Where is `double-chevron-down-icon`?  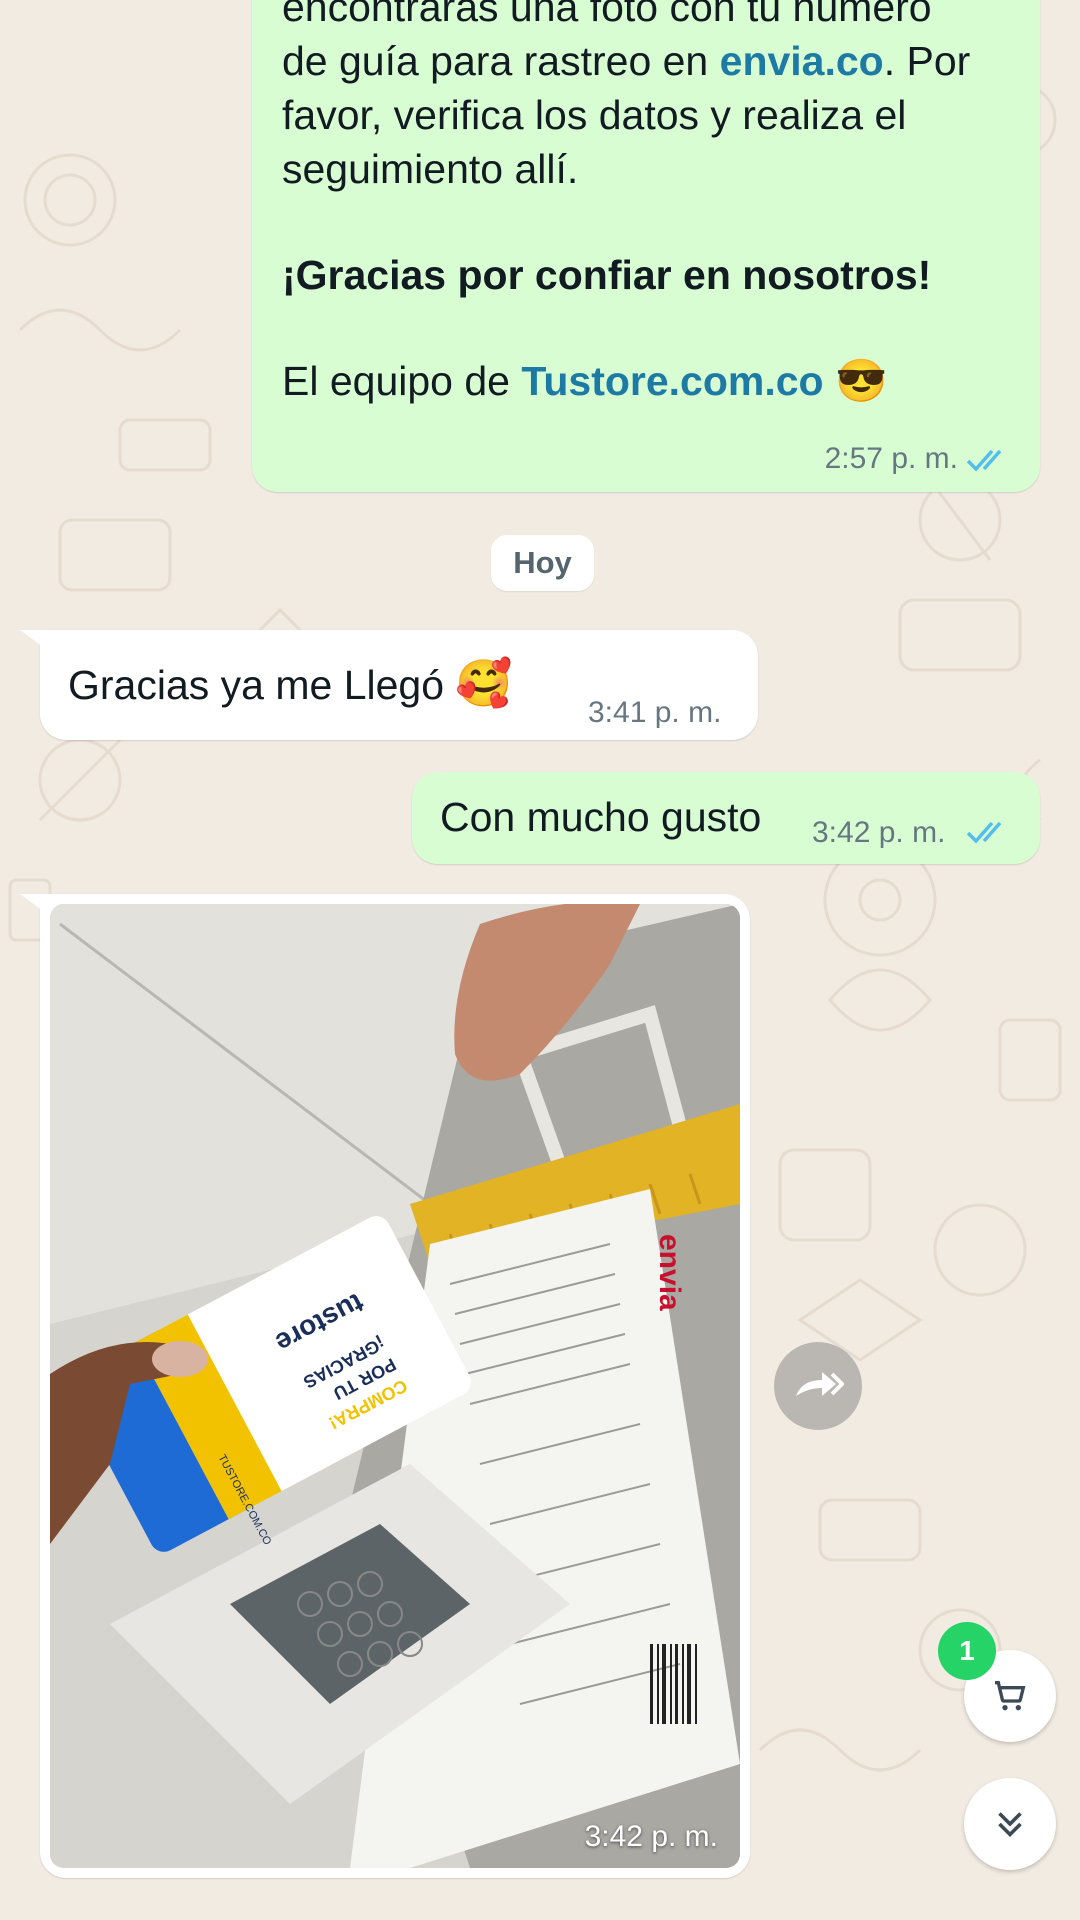 double-chevron-down-icon is located at coordinates (1010, 1825).